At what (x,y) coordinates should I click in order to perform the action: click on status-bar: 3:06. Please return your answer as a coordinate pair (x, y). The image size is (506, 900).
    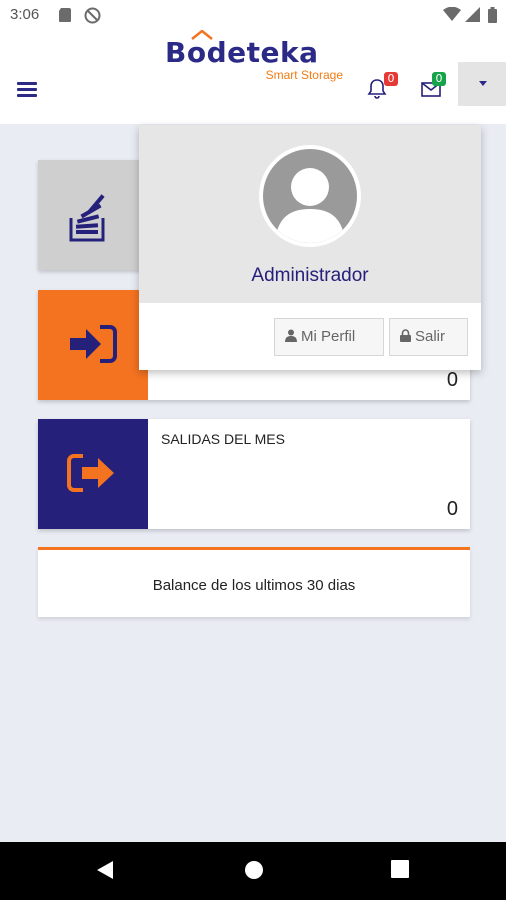
    Looking at the image, I should click on (253, 15).